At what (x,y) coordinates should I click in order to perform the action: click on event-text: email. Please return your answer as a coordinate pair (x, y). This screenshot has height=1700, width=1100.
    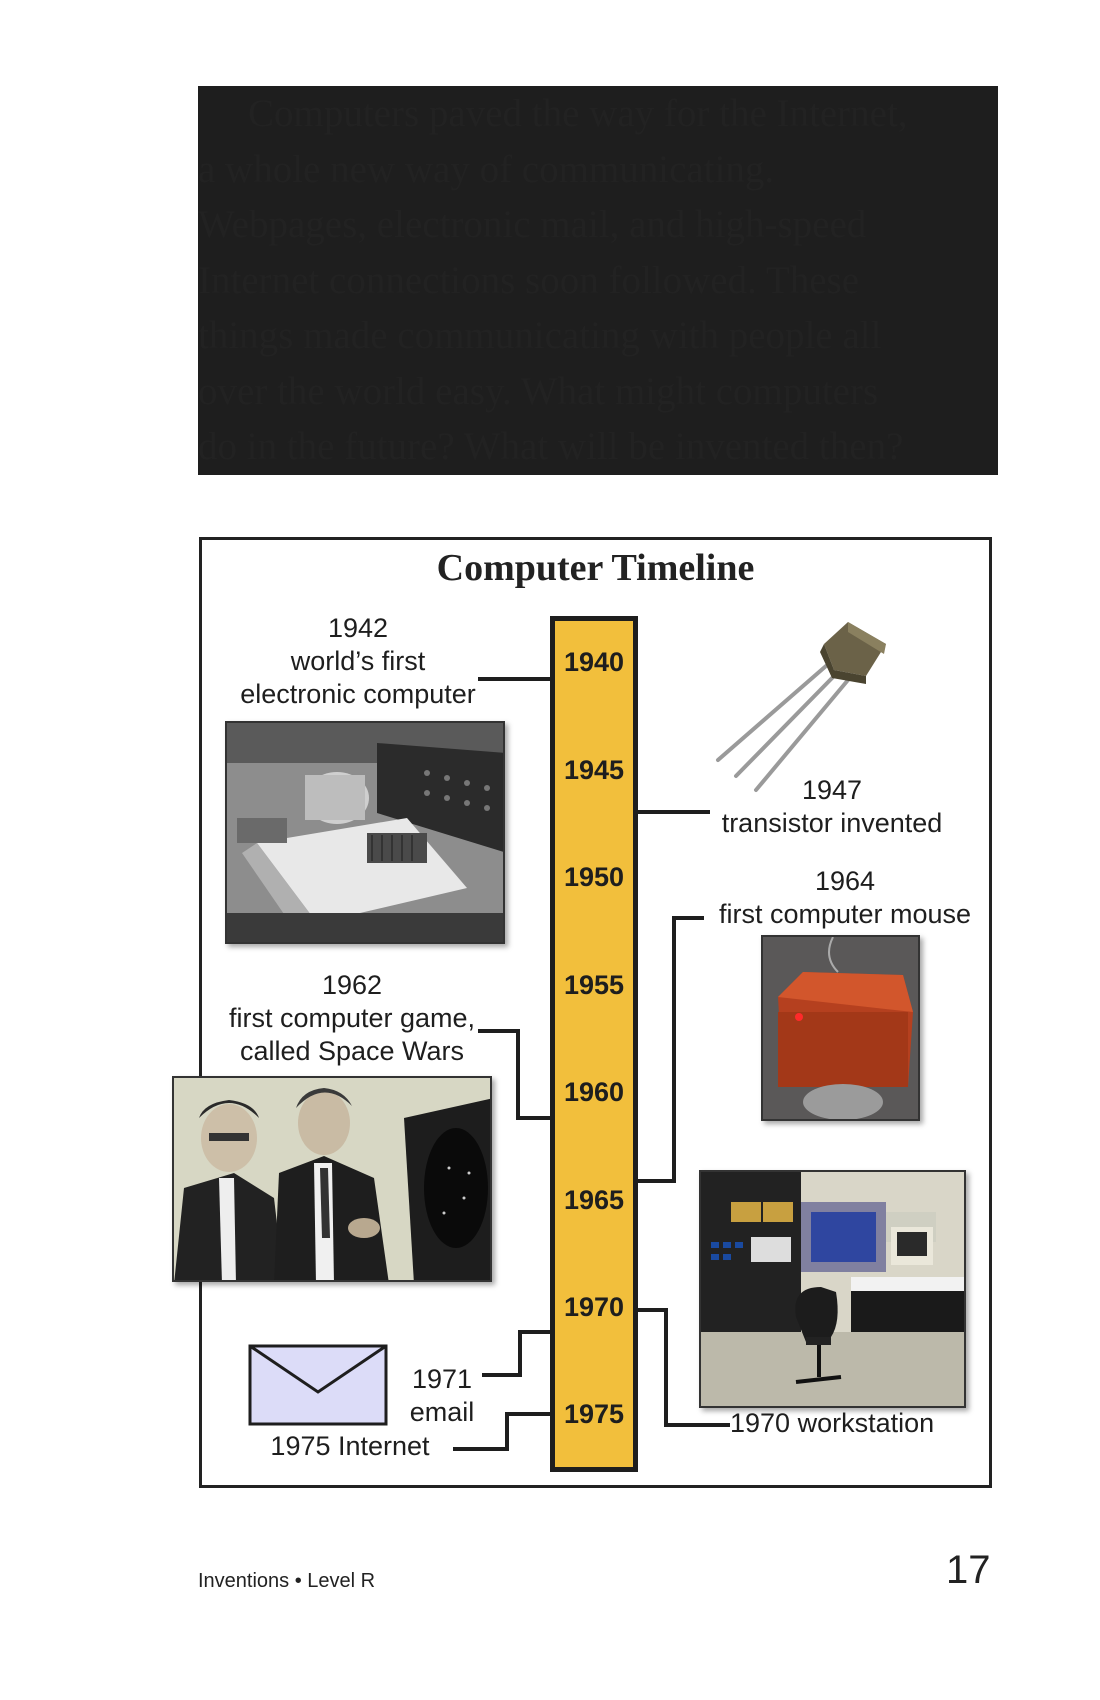
    Looking at the image, I should click on (442, 1412).